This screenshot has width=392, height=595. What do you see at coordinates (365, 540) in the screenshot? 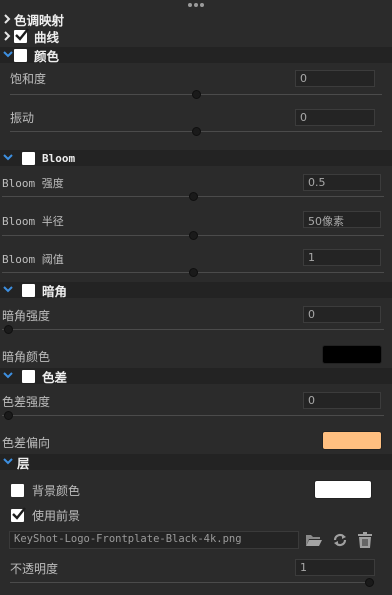
I see `trash-icon` at bounding box center [365, 540].